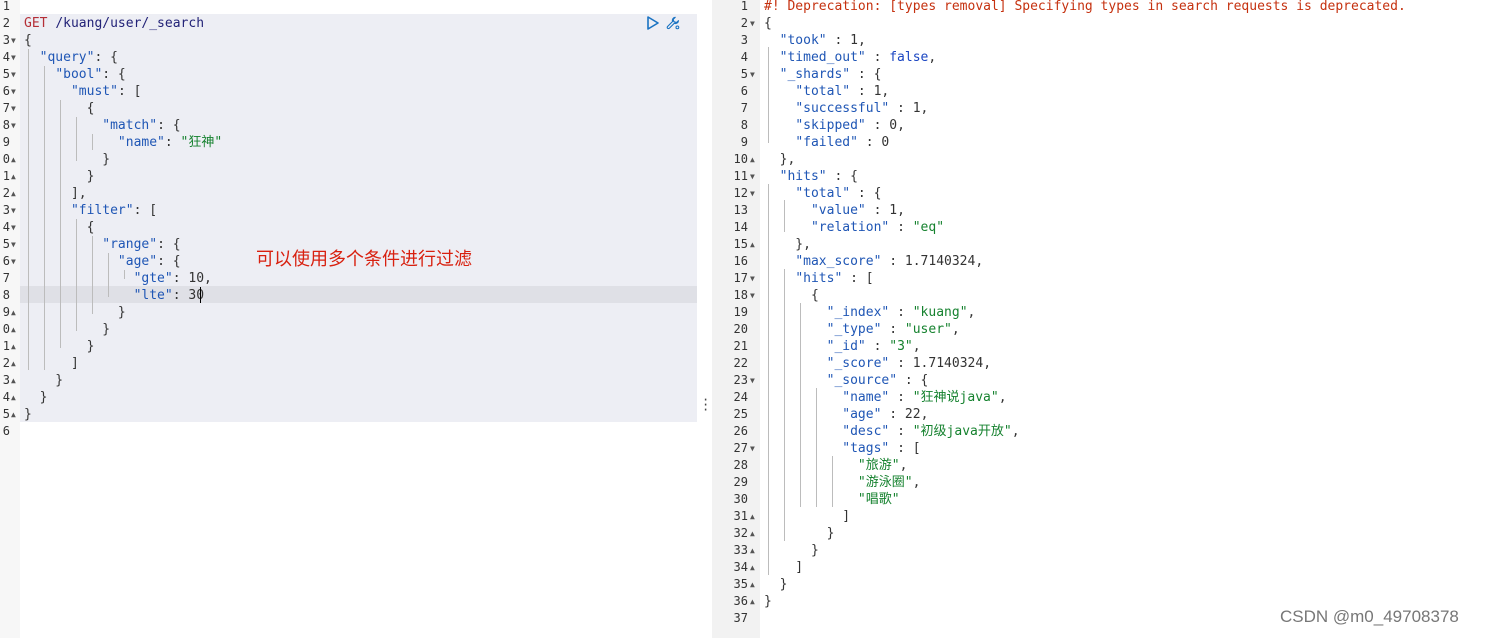  I want to click on code-line: "bool": {, so click(74, 74).